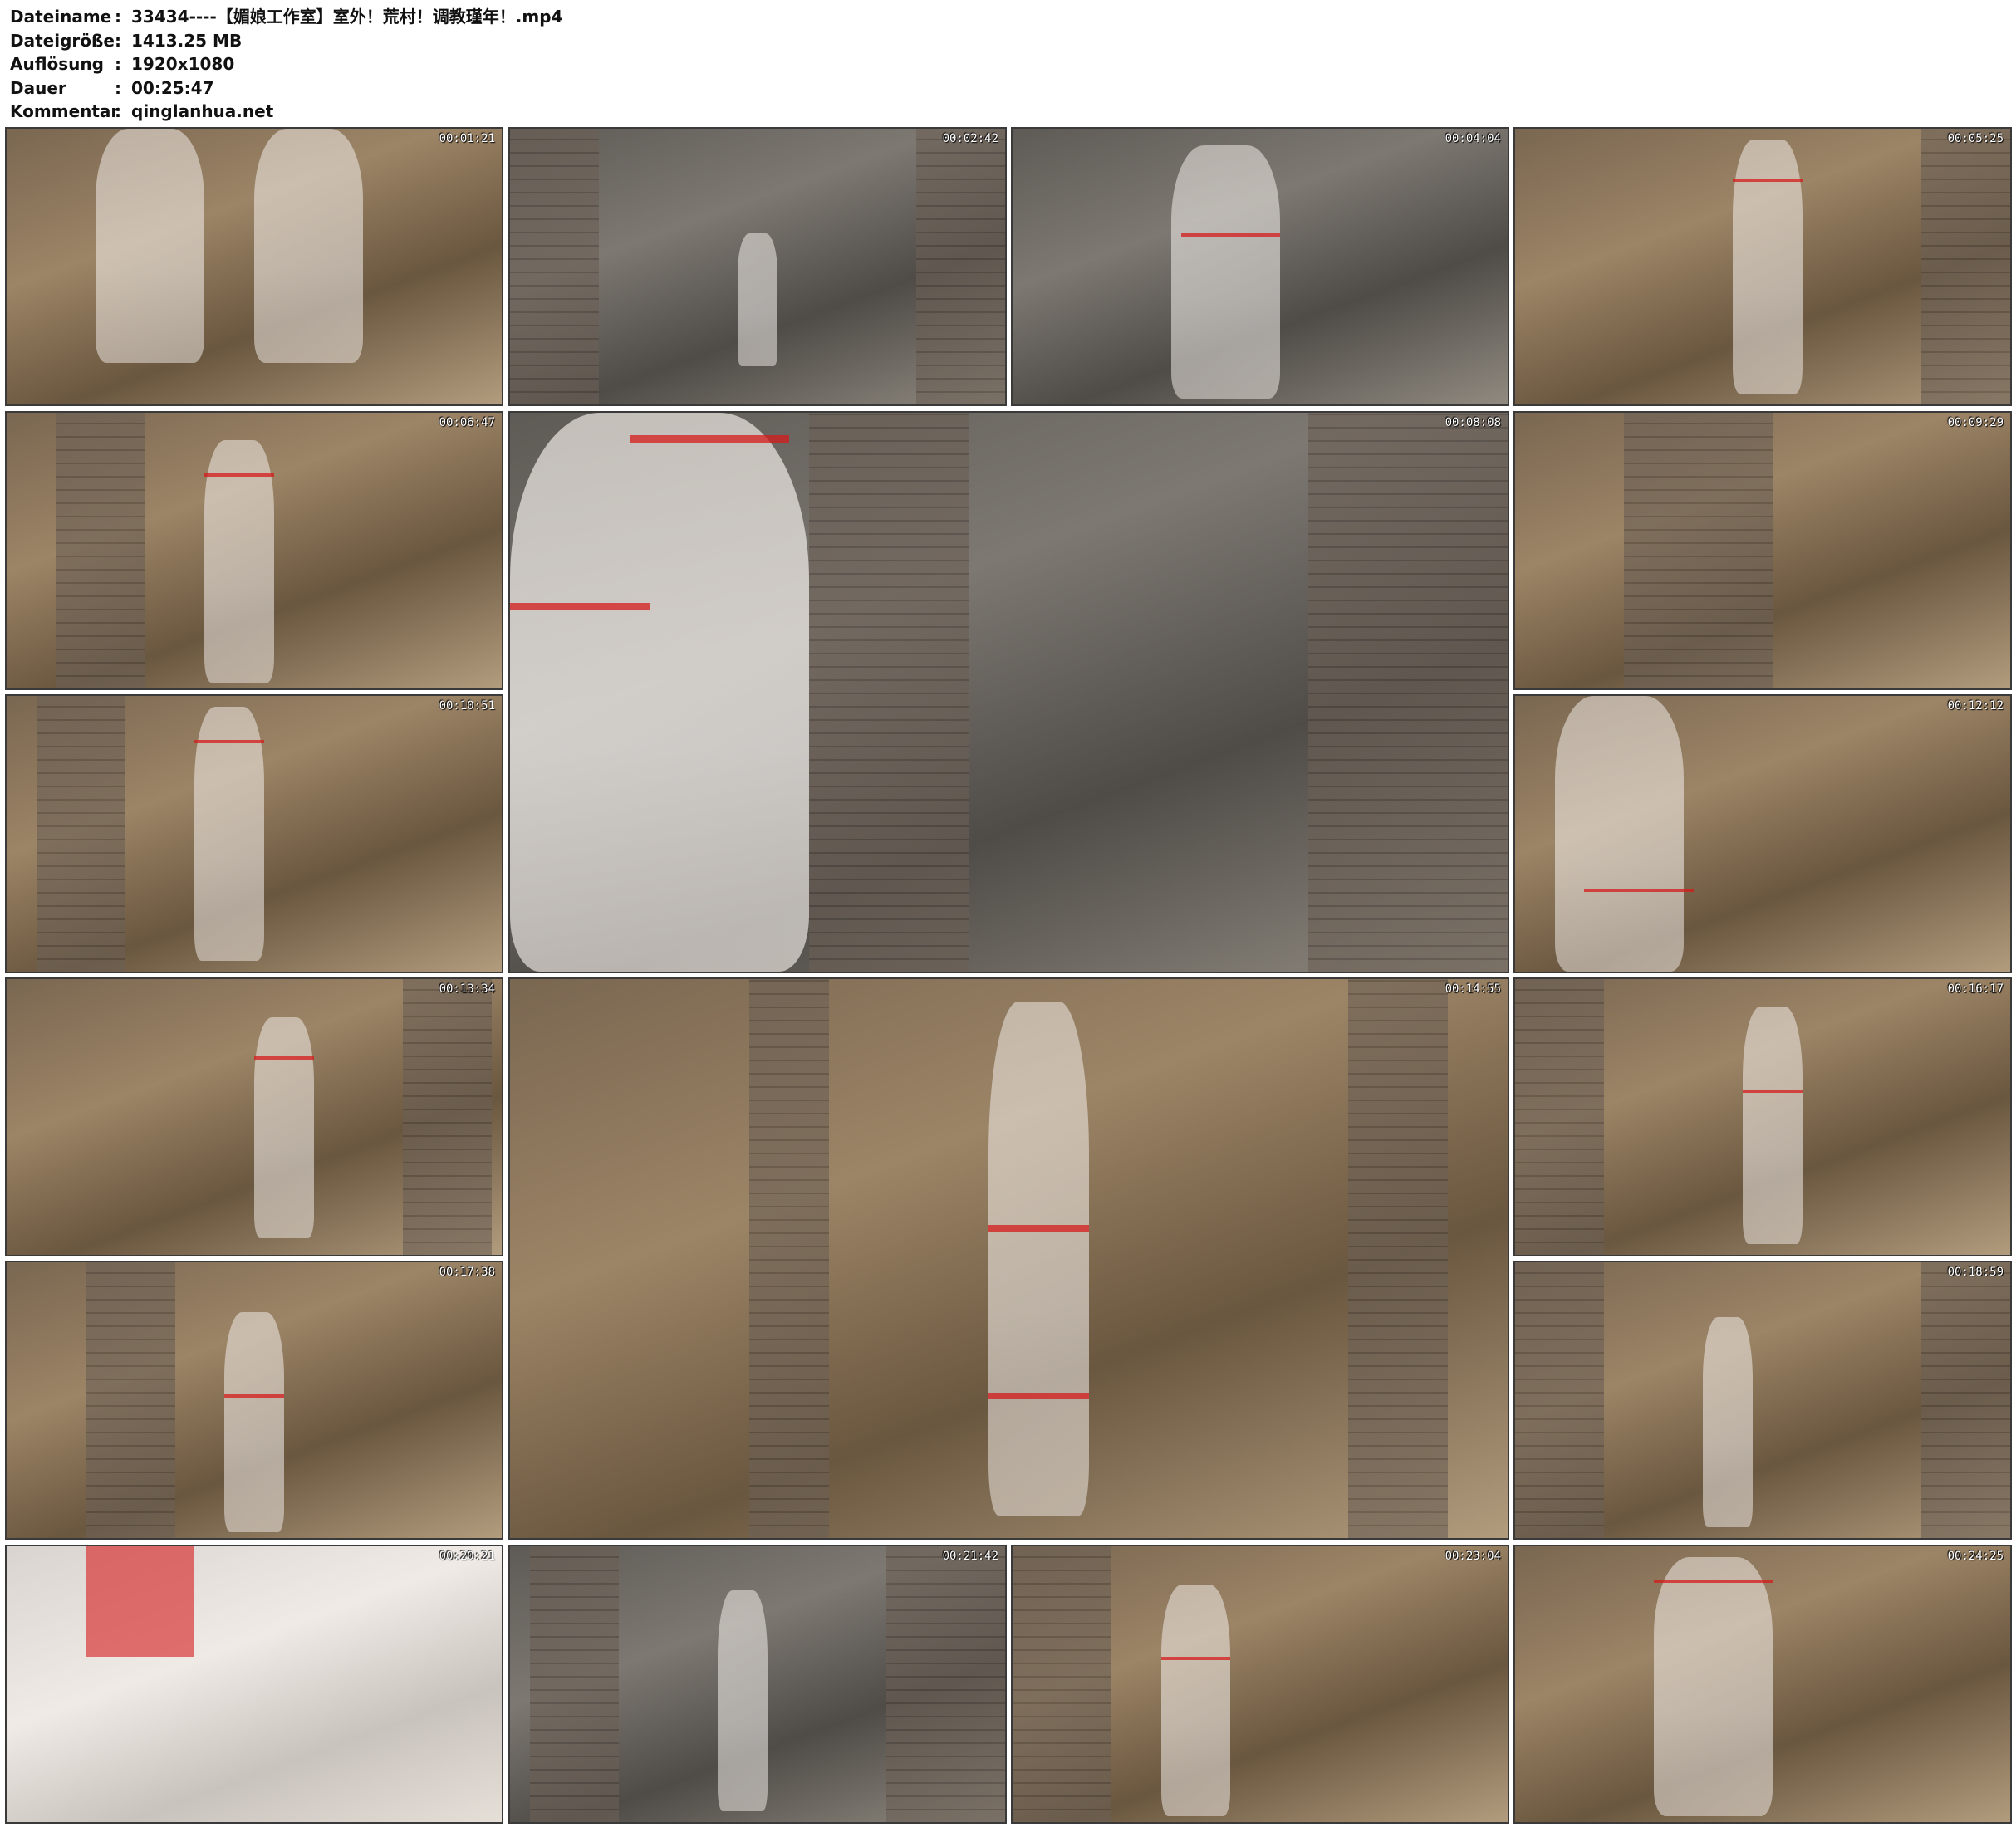  What do you see at coordinates (970, 1556) in the screenshot?
I see `thumbnail-timestamp: 00:21:42` at bounding box center [970, 1556].